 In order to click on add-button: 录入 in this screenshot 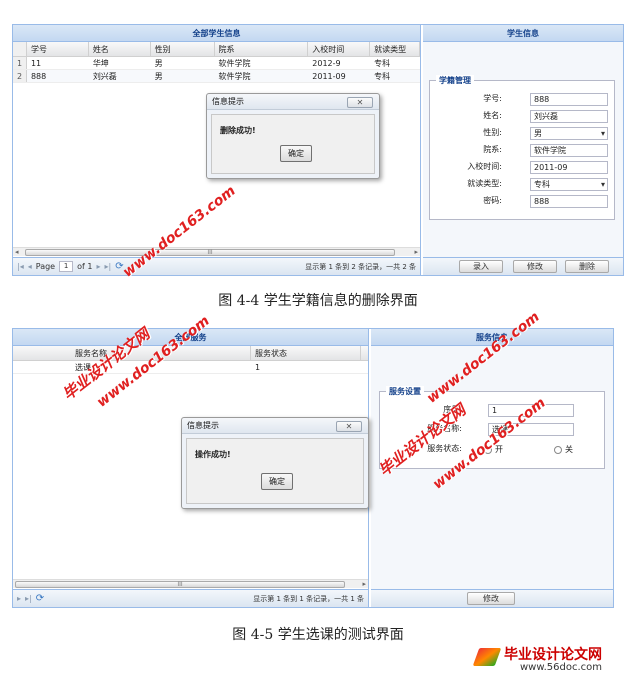, I will do `click(481, 266)`.